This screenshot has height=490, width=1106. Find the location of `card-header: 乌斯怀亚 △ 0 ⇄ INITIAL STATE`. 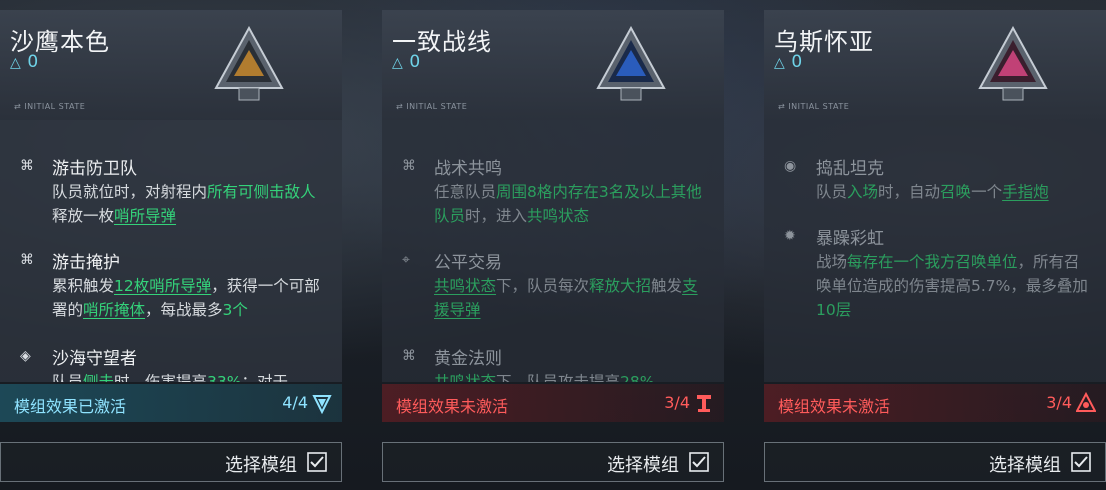

card-header: 乌斯怀亚 △ 0 ⇄ INITIAL STATE is located at coordinates (935, 65).